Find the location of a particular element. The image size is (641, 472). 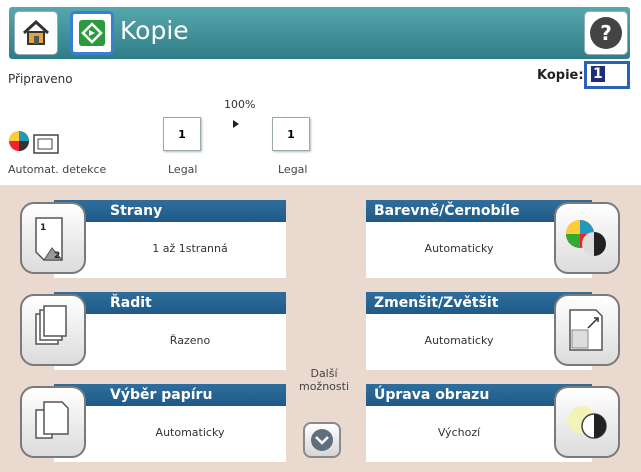

copies-input: 1 is located at coordinates (607, 75).